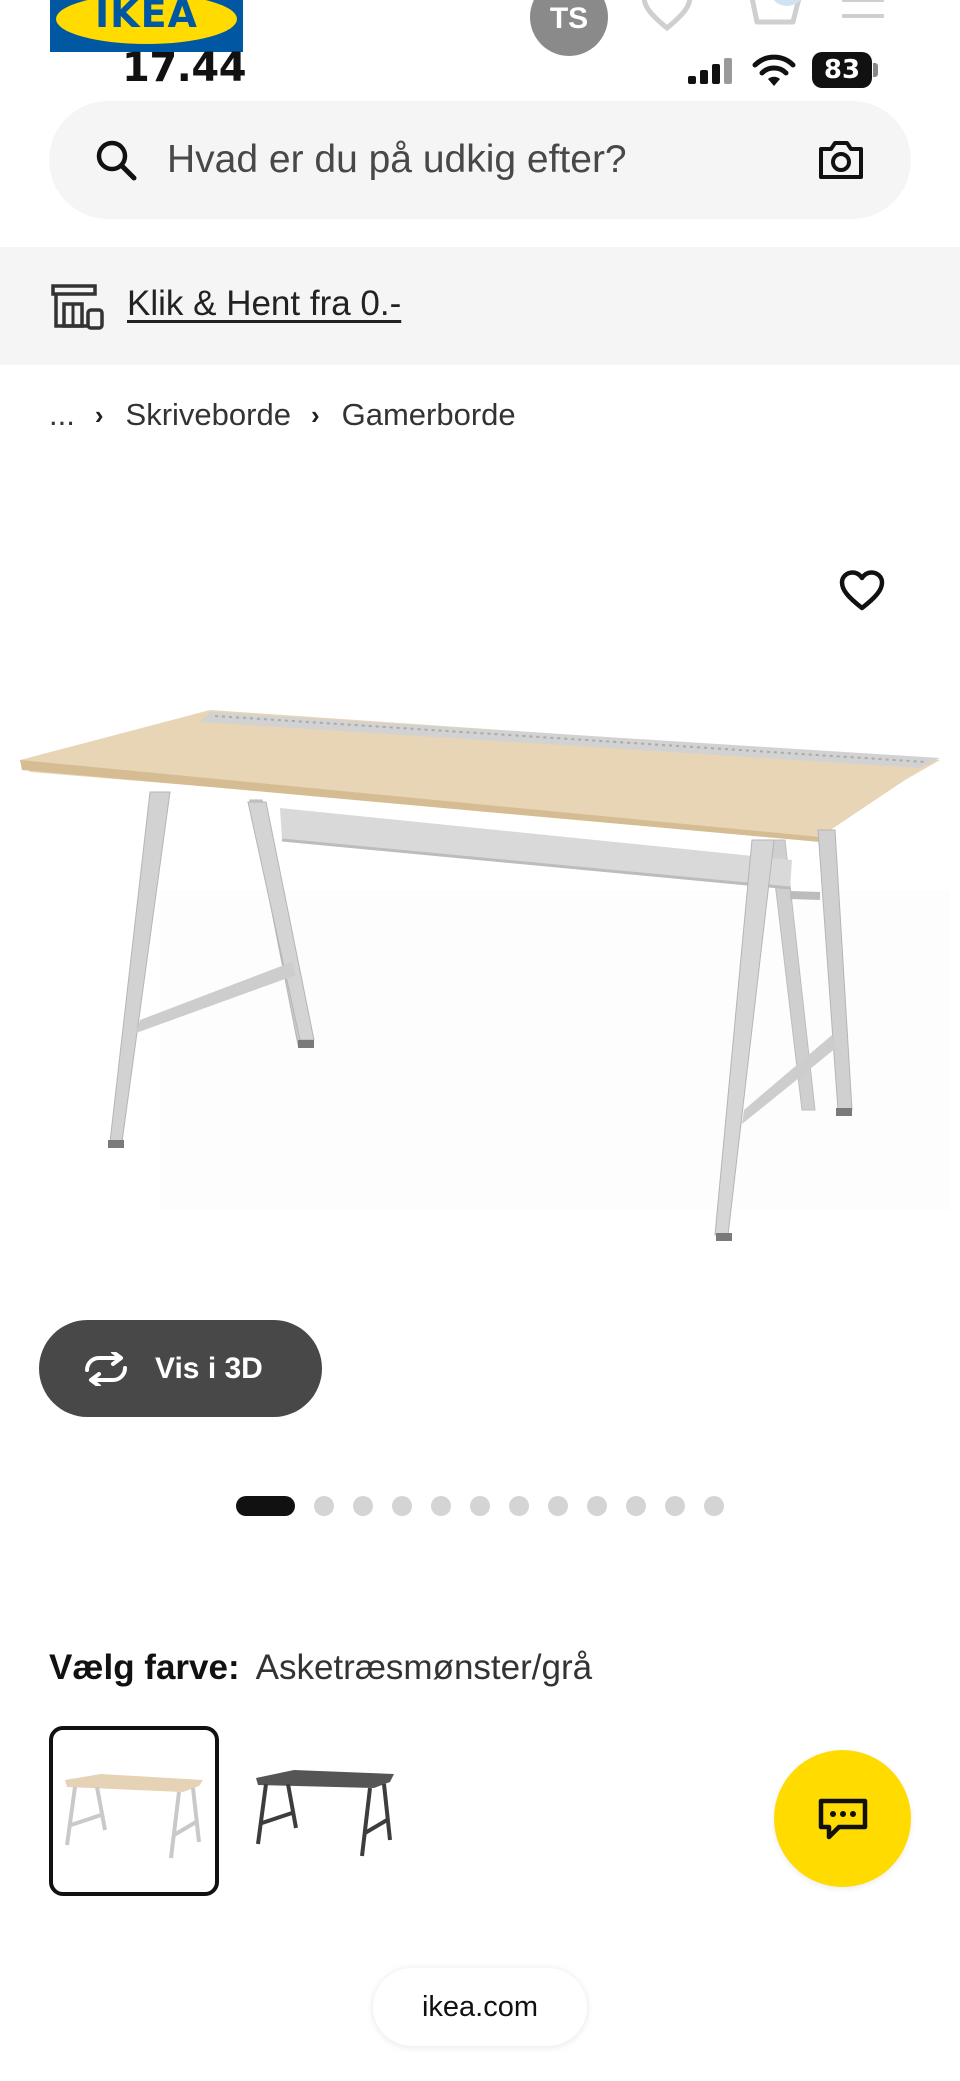 The image size is (960, 2081). What do you see at coordinates (842, 70) in the screenshot?
I see `battery-level: 83` at bounding box center [842, 70].